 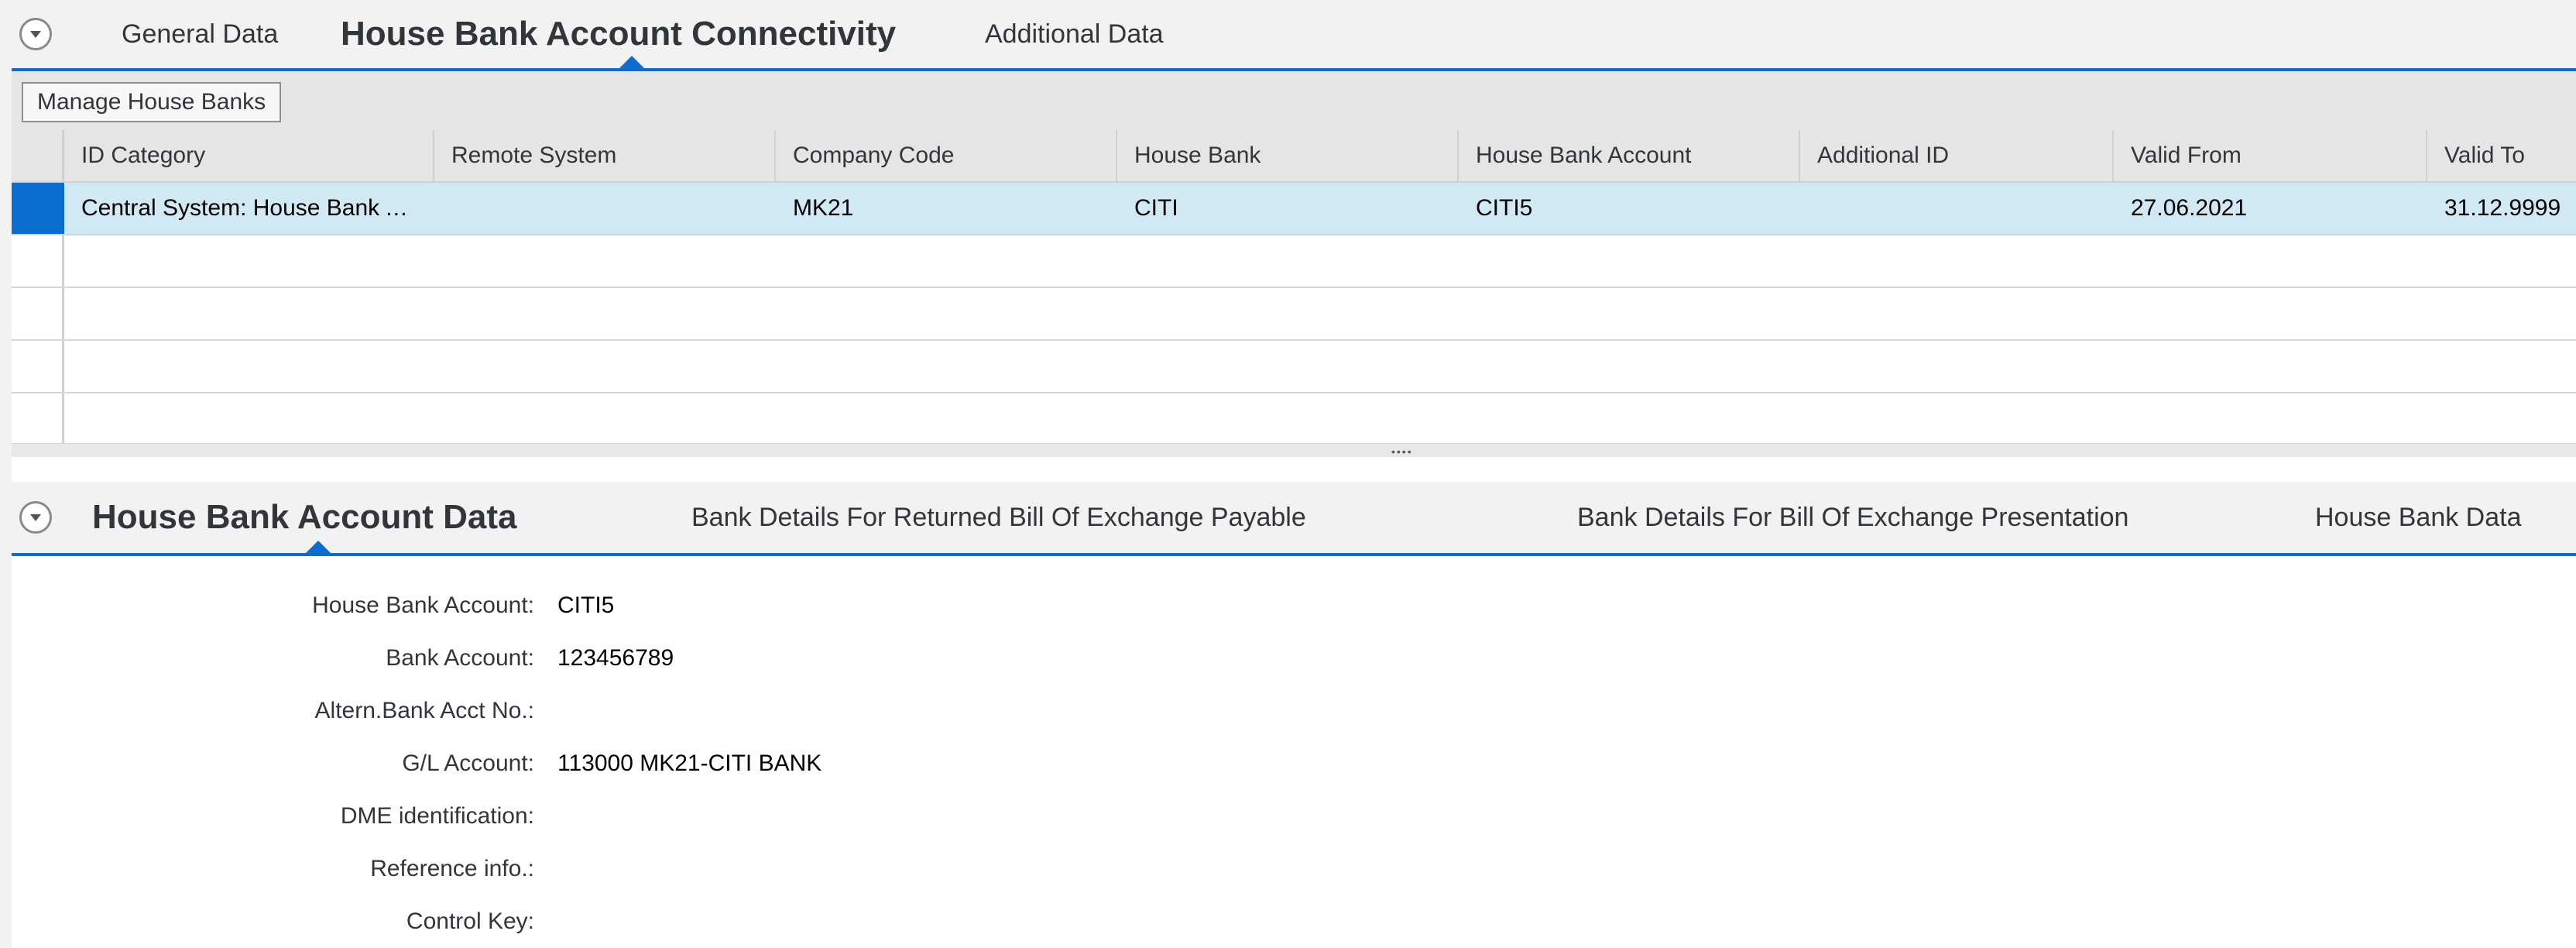 I want to click on tab-house-bank-data: House Bank Data, so click(x=2418, y=517).